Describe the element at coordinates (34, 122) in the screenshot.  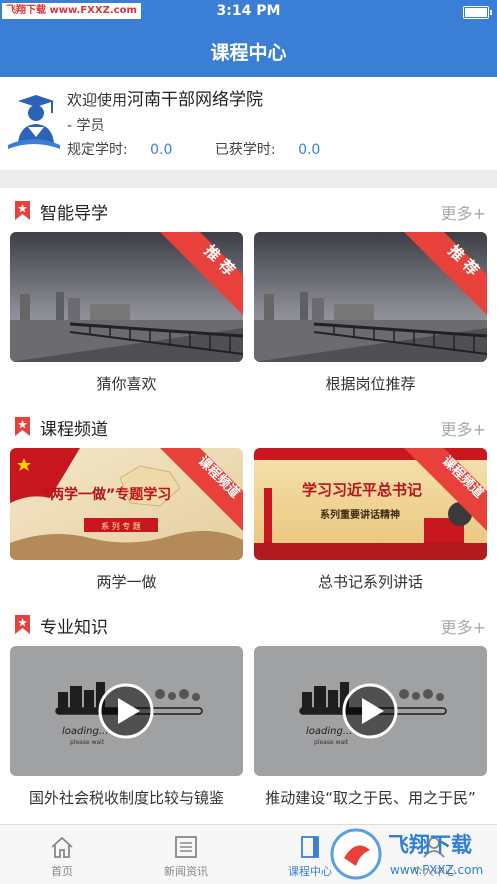
I see `graduate-avatar-icon` at that location.